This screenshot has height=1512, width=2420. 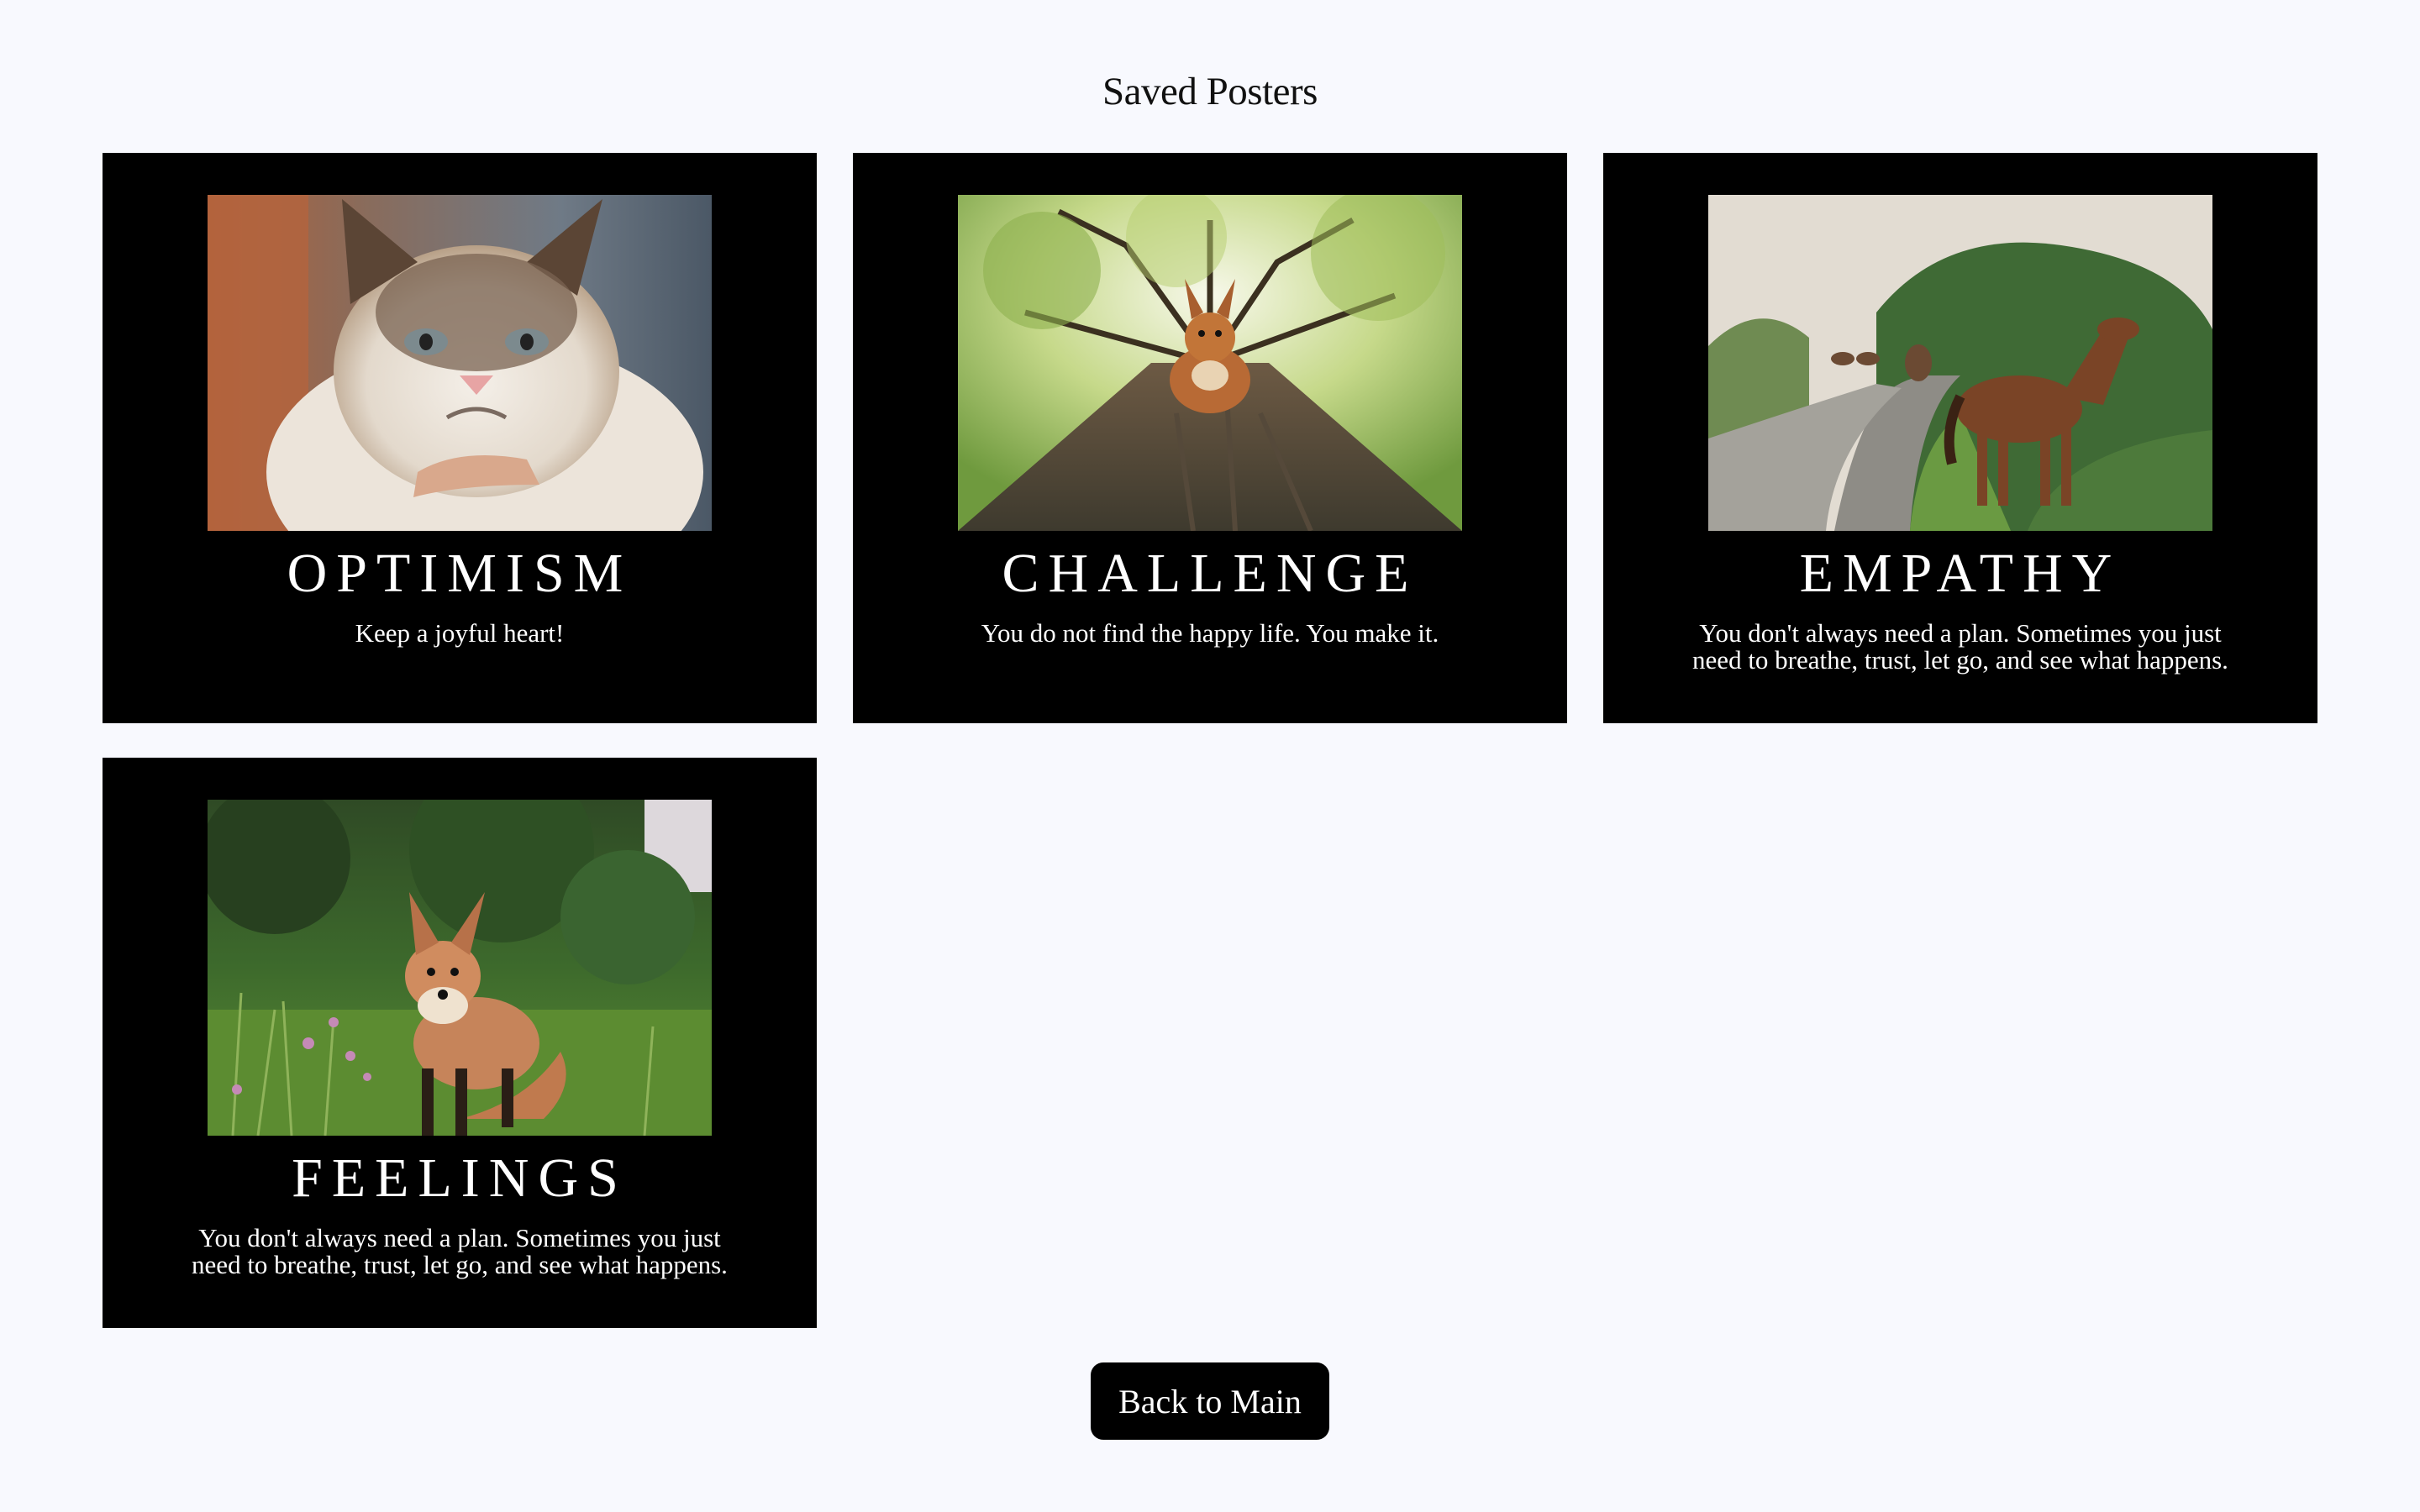 I want to click on poster-quote: Keep a joyful heart!, so click(x=460, y=633).